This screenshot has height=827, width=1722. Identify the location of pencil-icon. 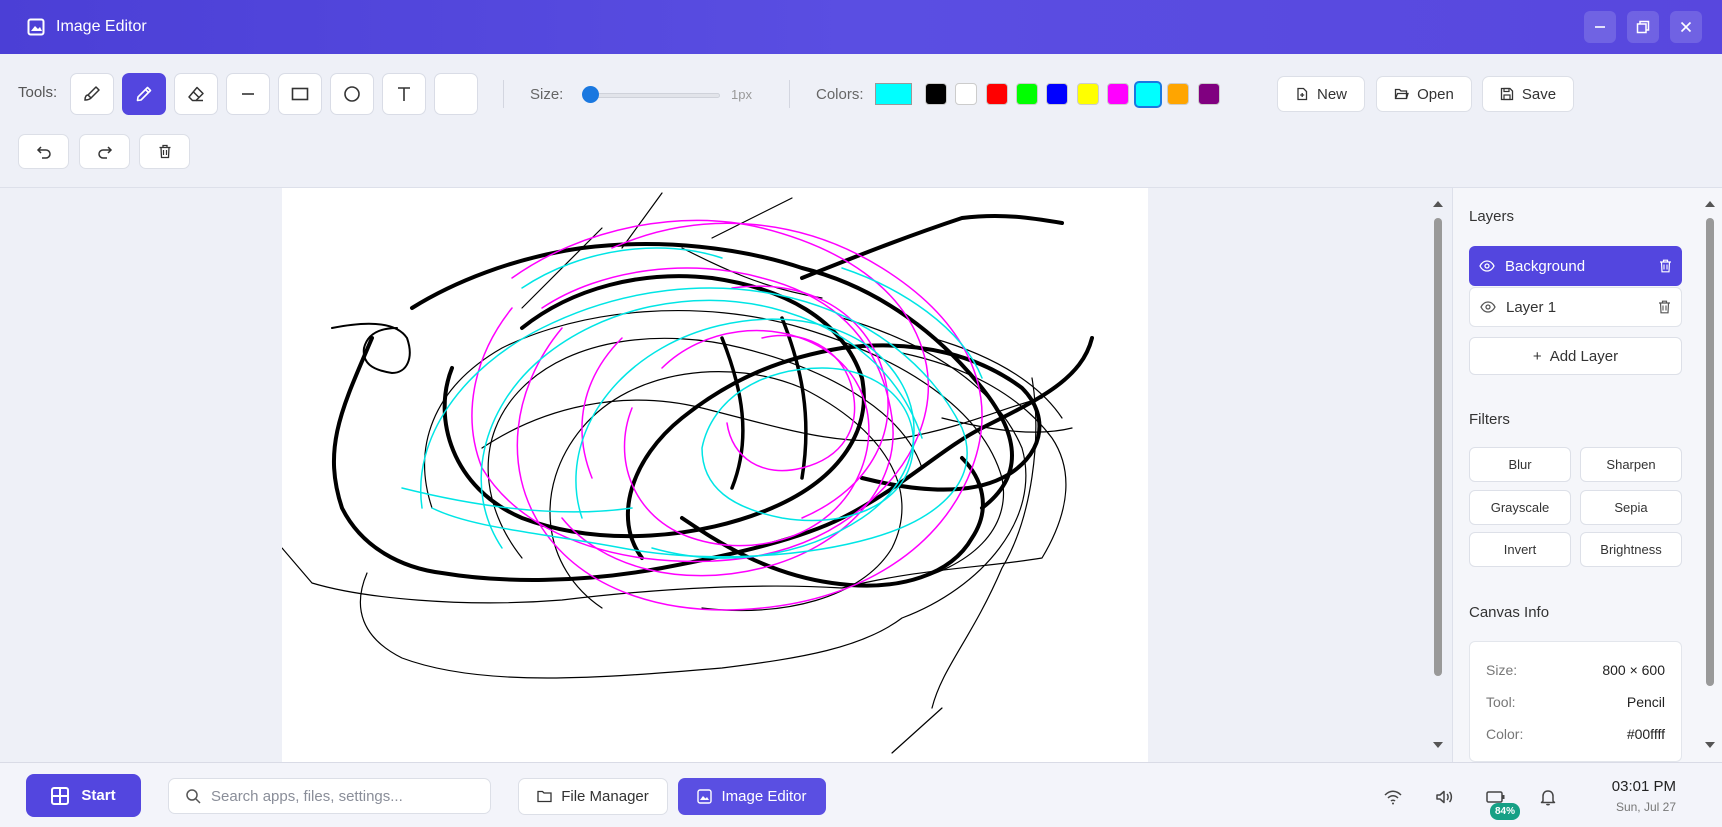
(144, 94).